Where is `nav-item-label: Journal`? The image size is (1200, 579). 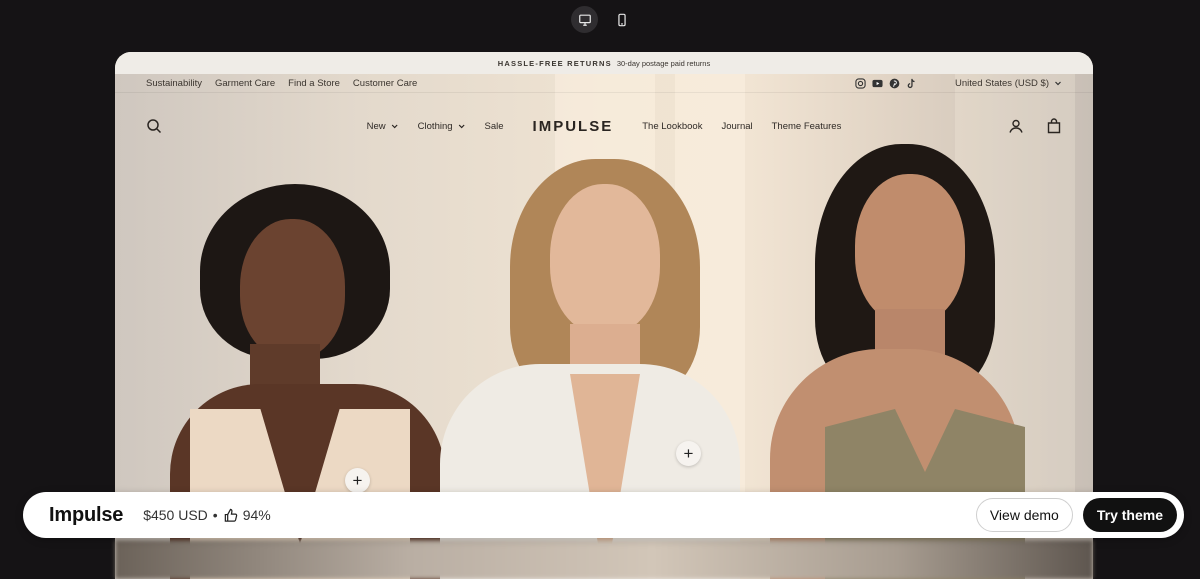 nav-item-label: Journal is located at coordinates (737, 126).